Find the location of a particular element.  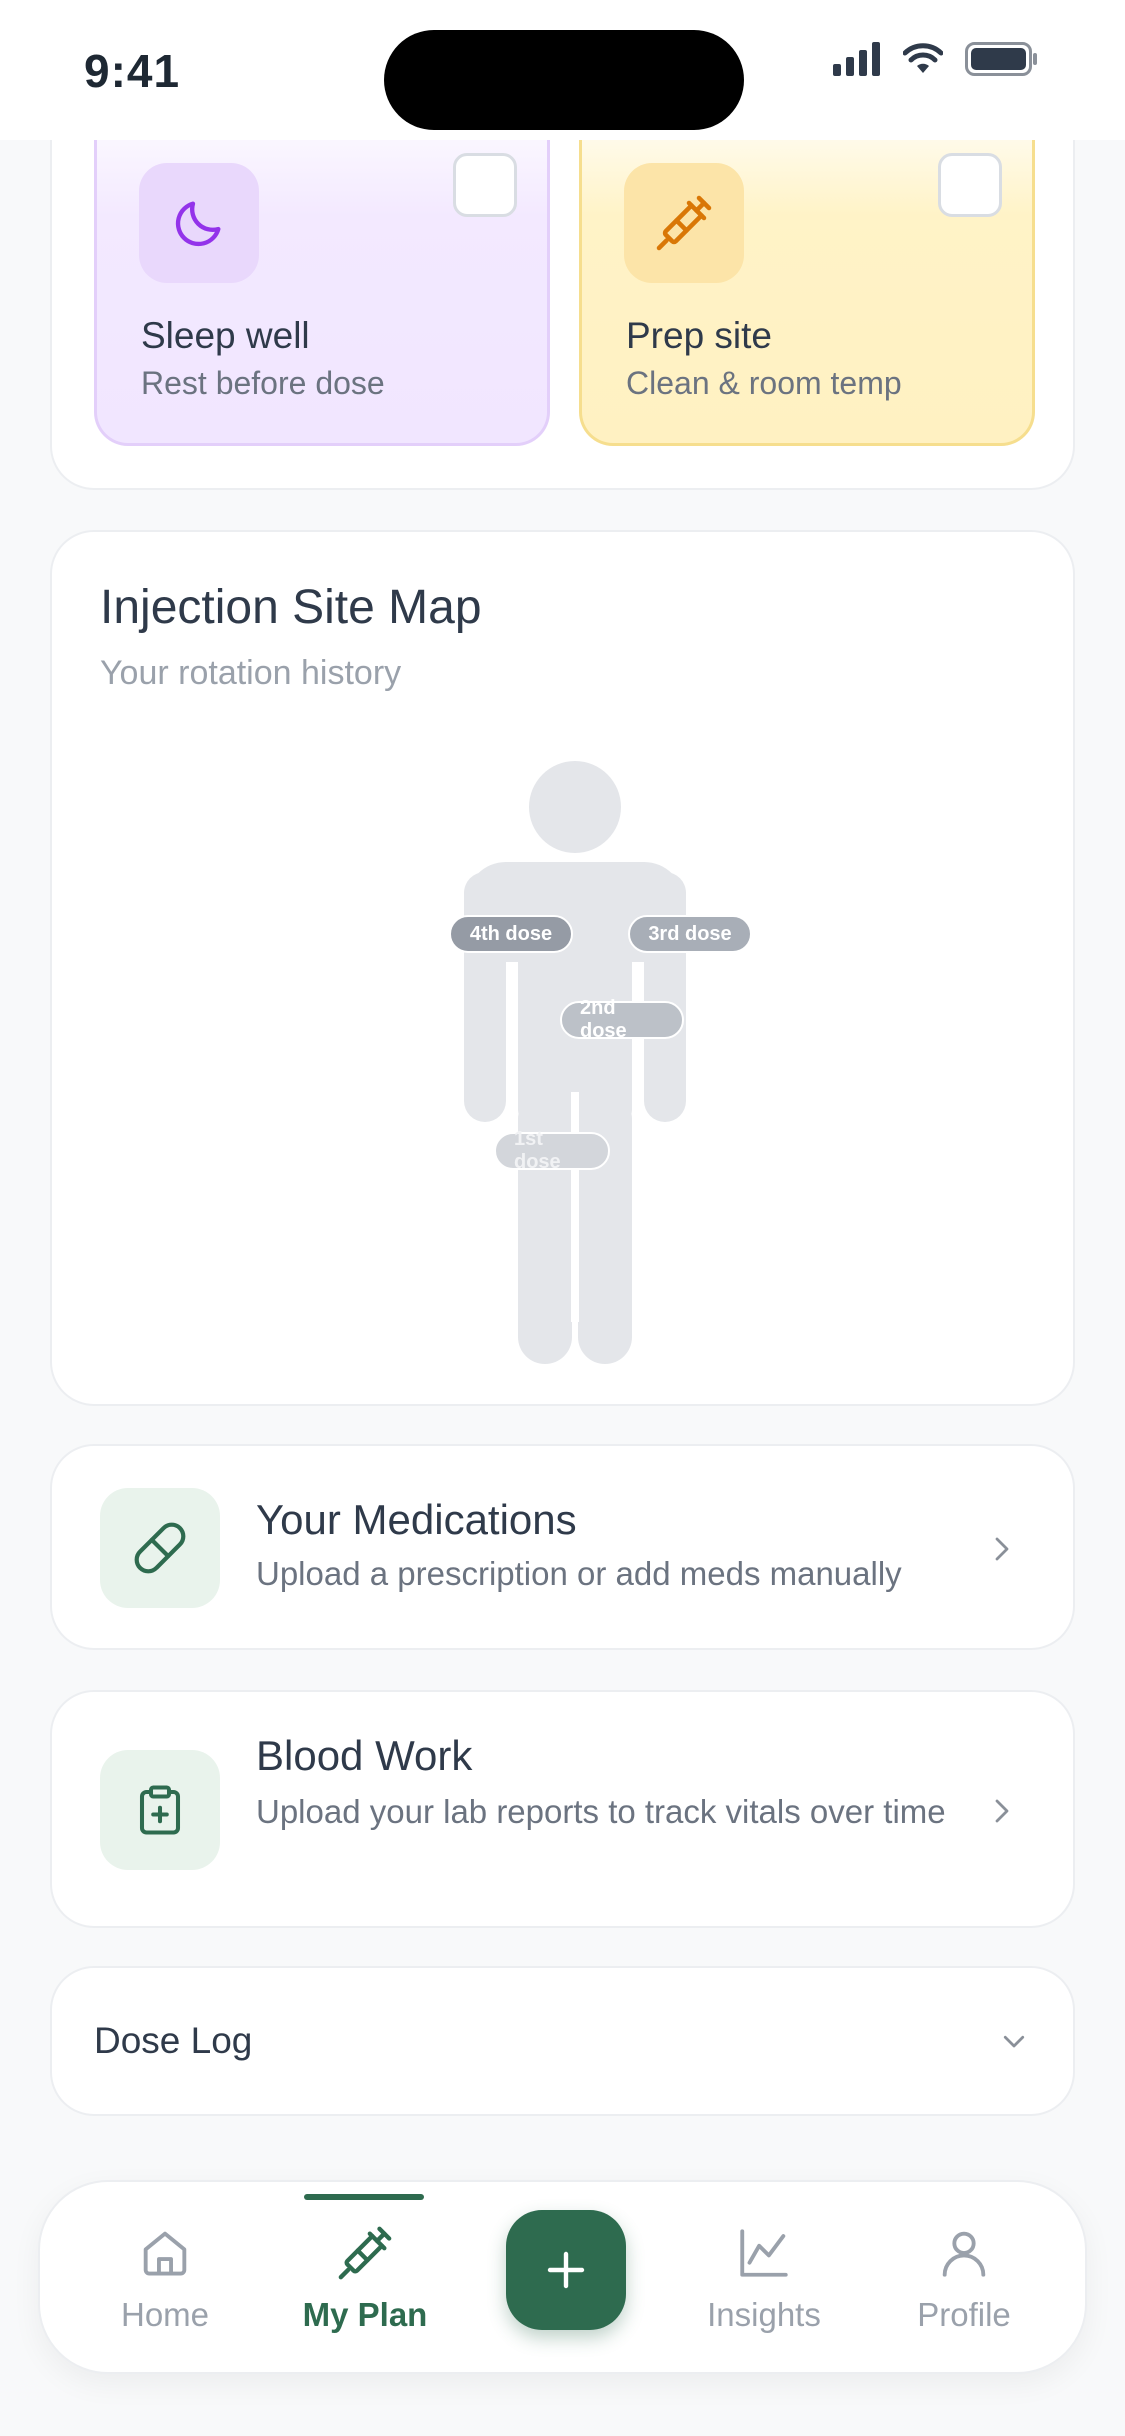

status-bar: 9:41 is located at coordinates (562, 70).